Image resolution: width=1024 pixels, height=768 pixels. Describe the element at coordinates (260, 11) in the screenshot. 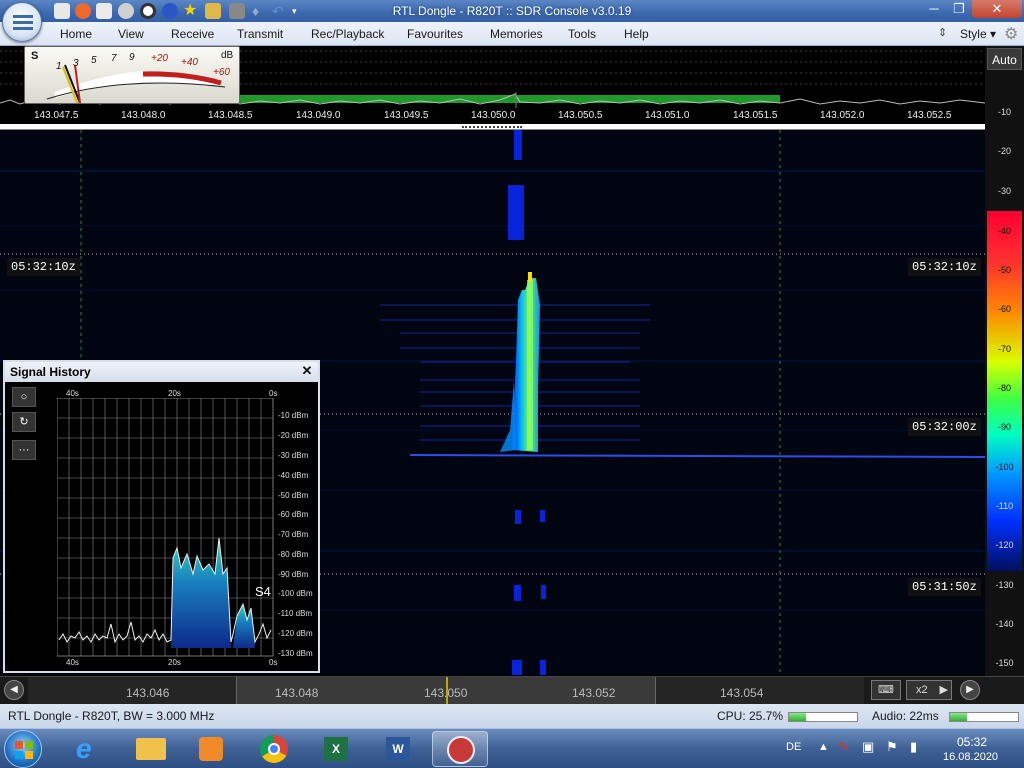

I see `drop-icon: ♦` at that location.